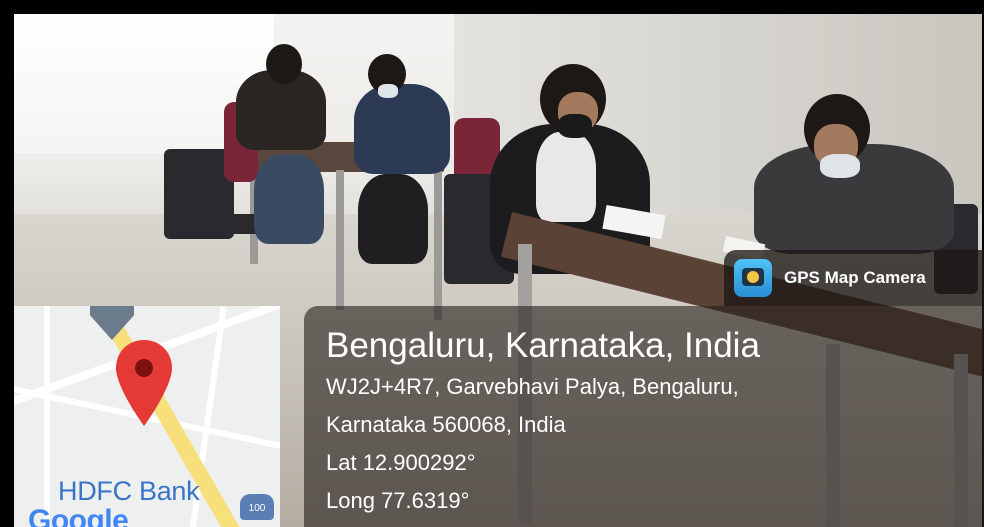 Image resolution: width=984 pixels, height=527 pixels. I want to click on person-2-torso, so click(402, 129).